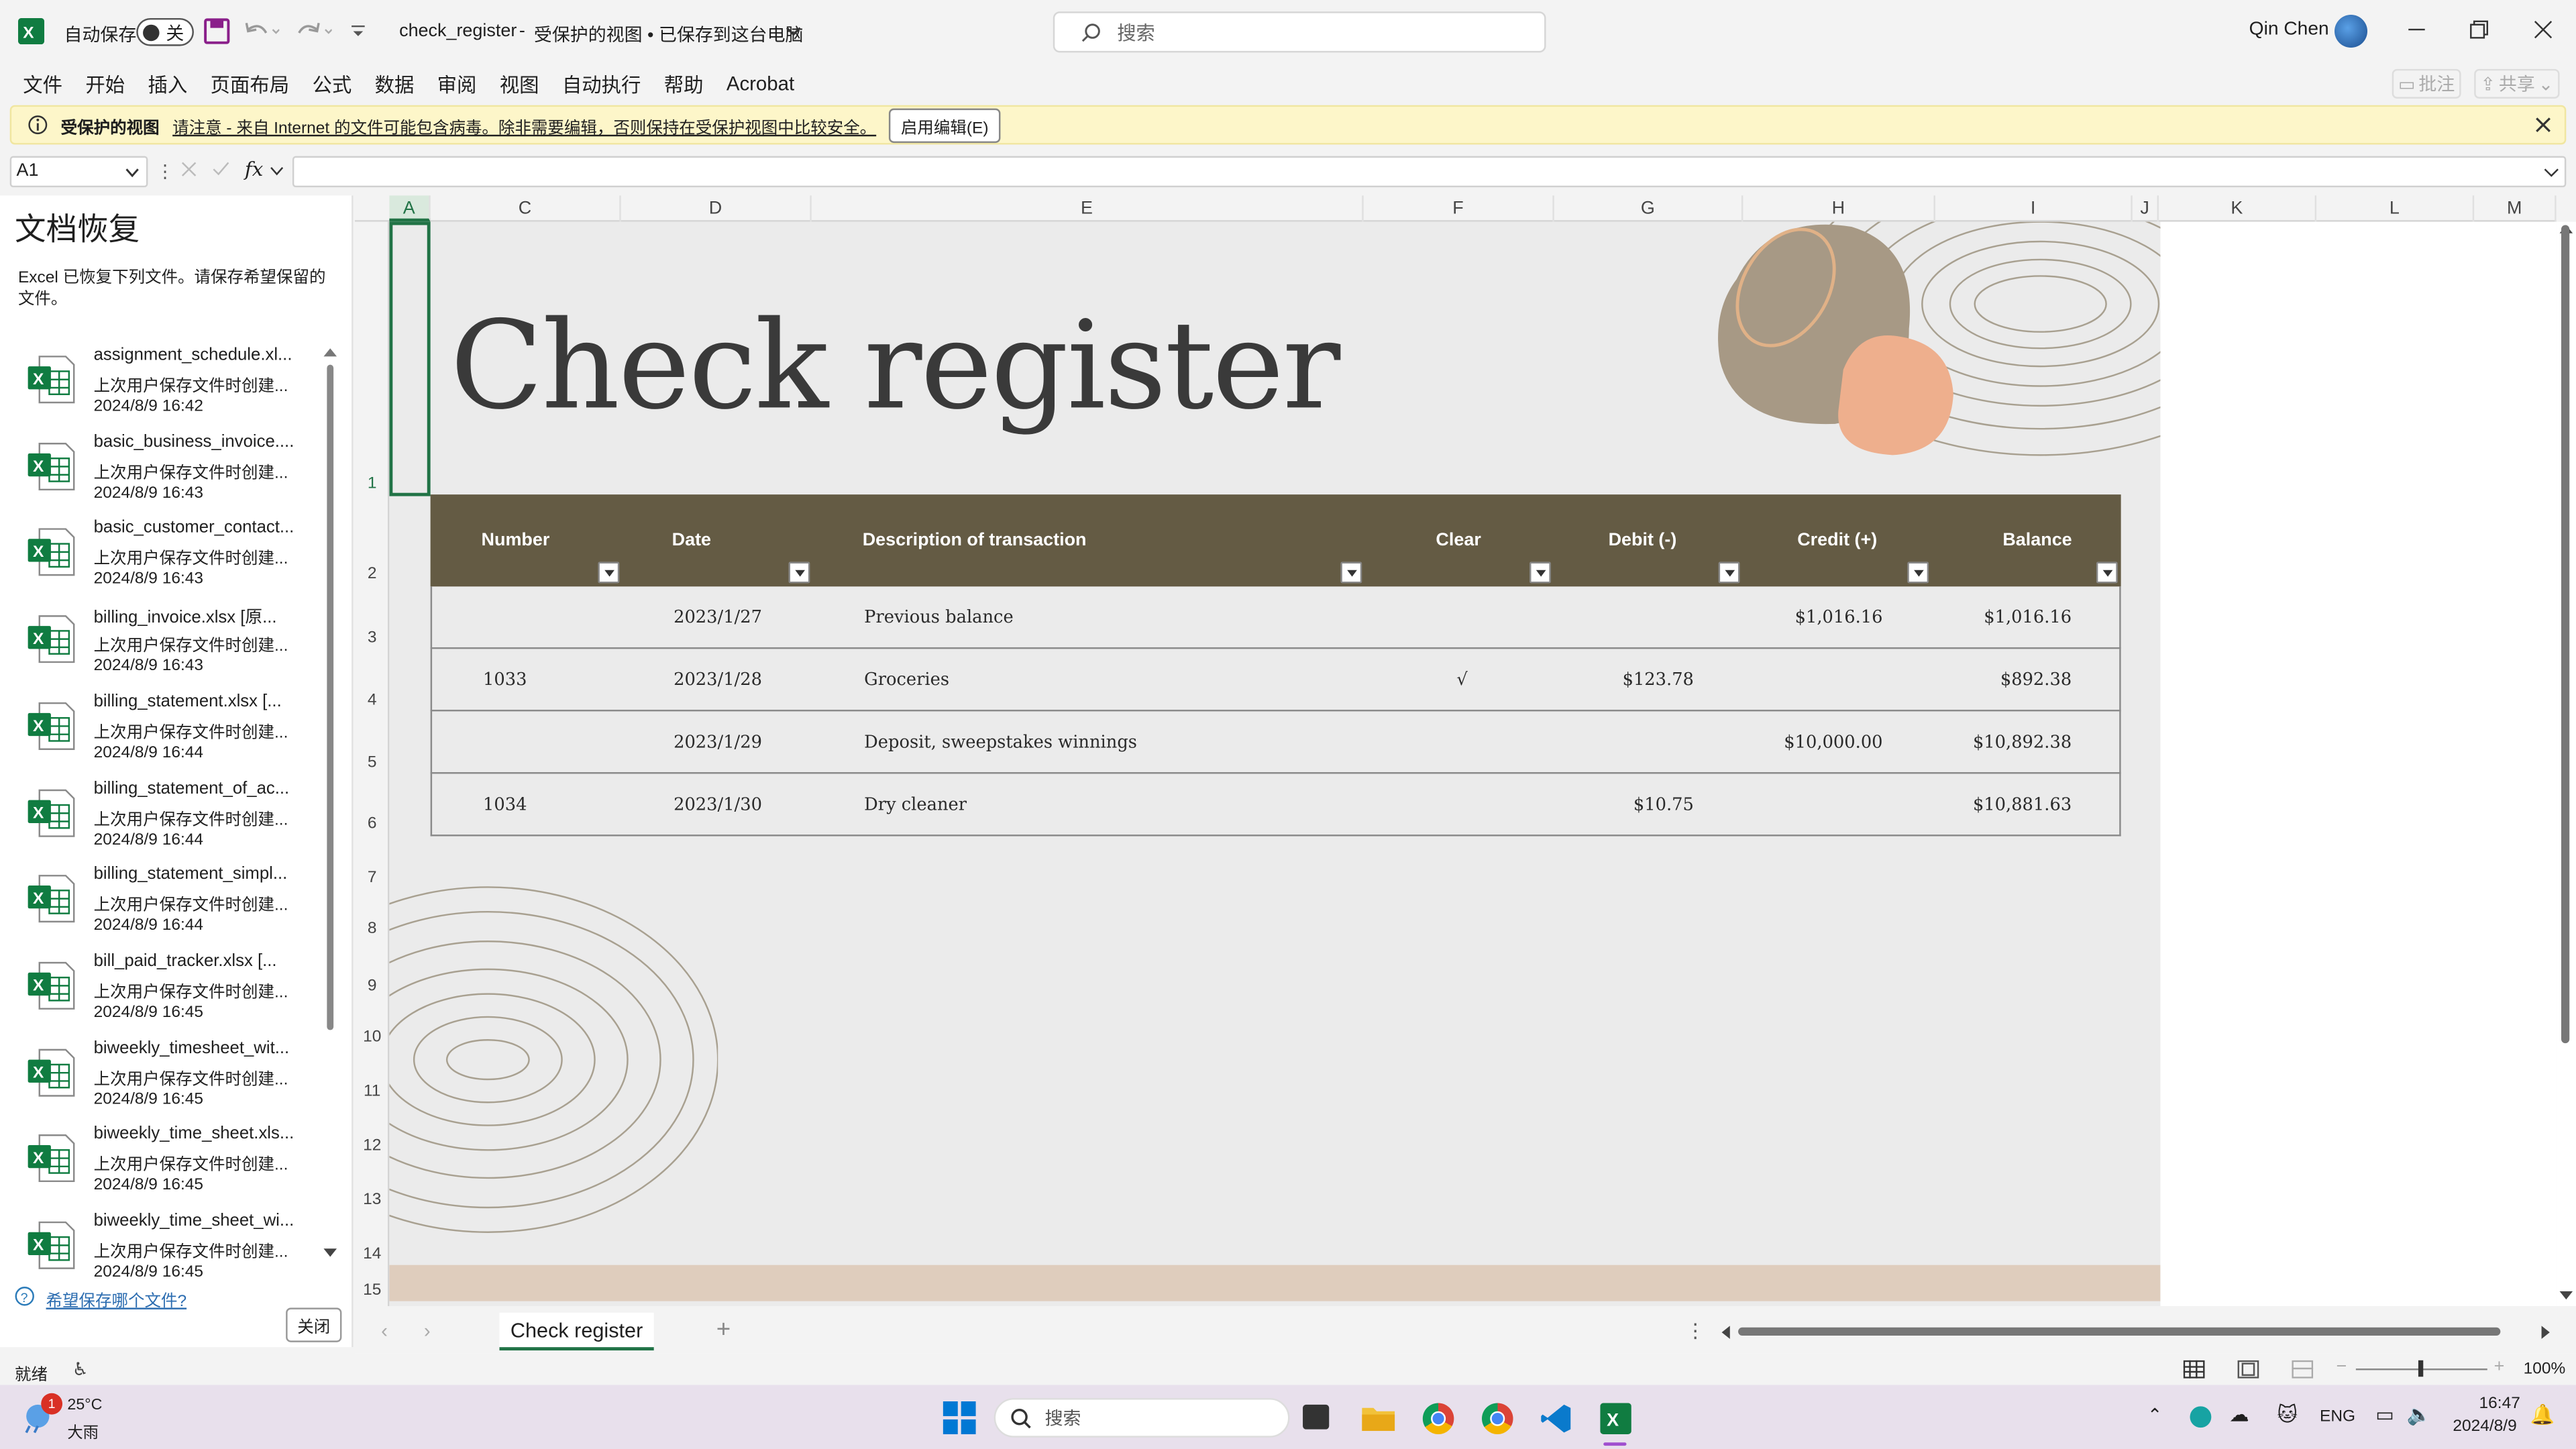 The image size is (2576, 1449). Describe the element at coordinates (939, 617) in the screenshot. I see `cell-desc: Previous balance` at that location.